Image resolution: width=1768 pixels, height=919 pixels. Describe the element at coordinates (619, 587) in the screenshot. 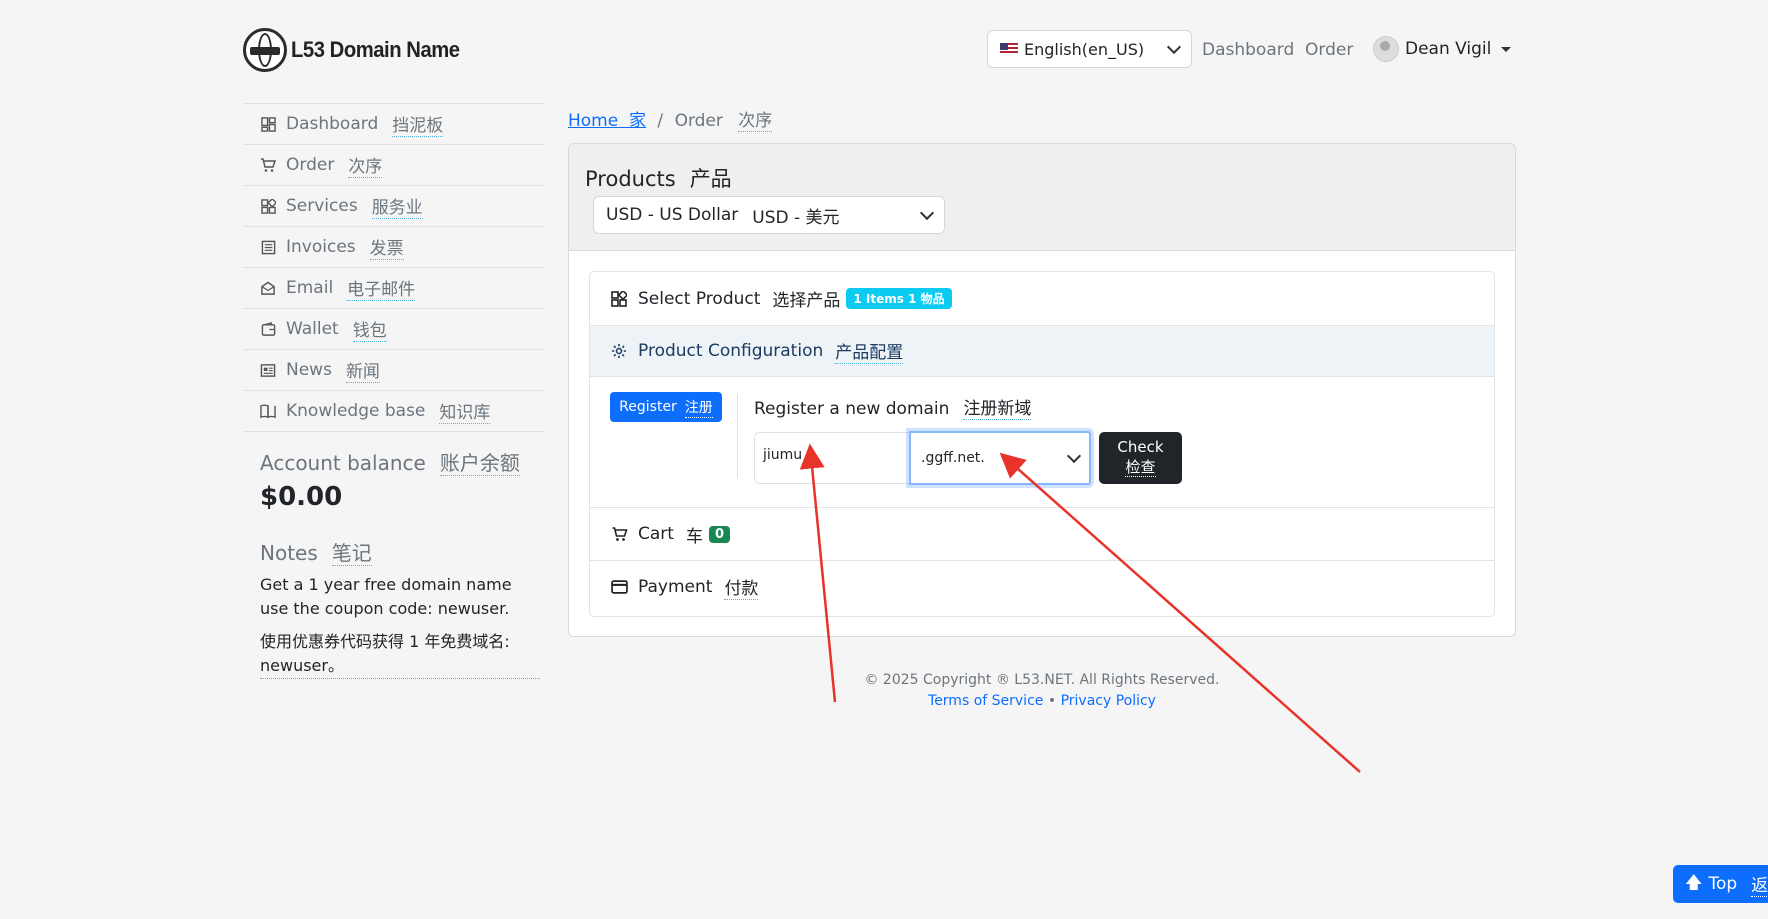

I see `credit-card-icon` at that location.